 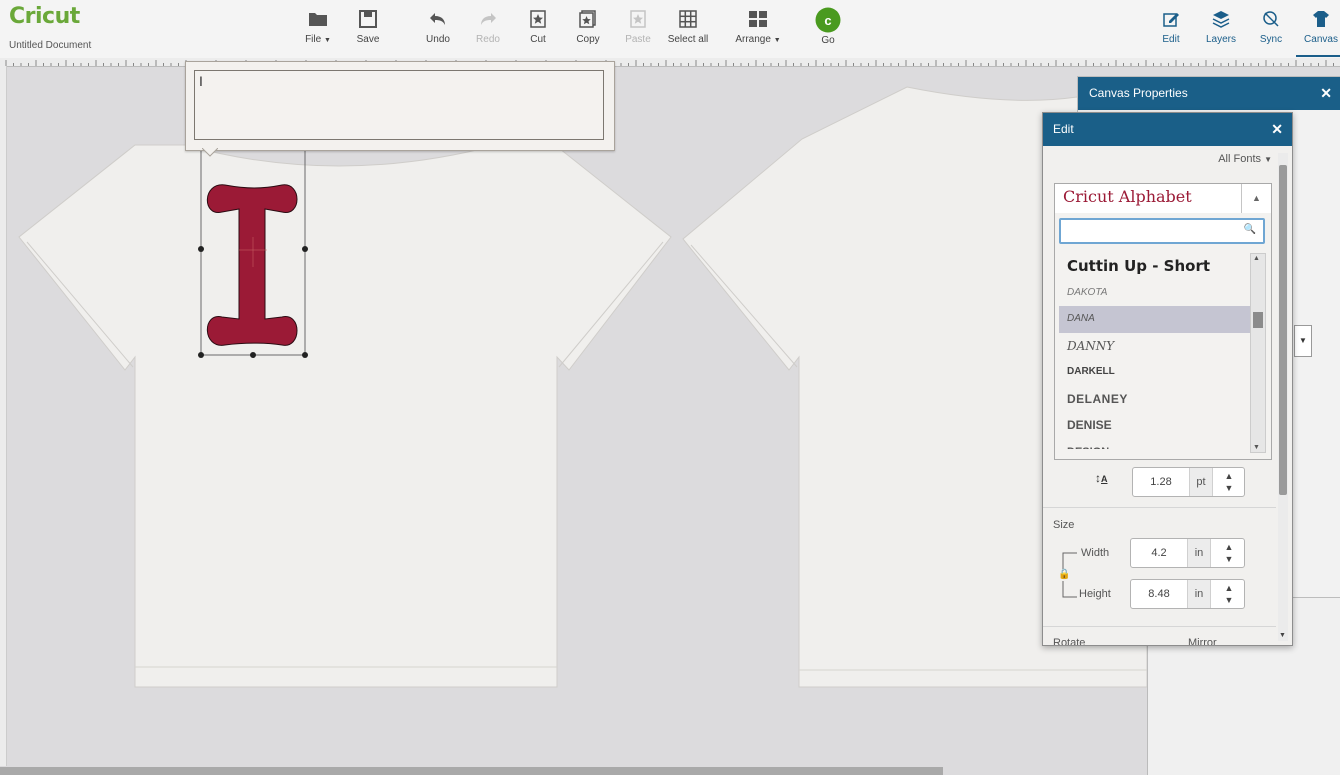 What do you see at coordinates (1256, 258) in the screenshot?
I see `scroll-up-icon: ▲` at bounding box center [1256, 258].